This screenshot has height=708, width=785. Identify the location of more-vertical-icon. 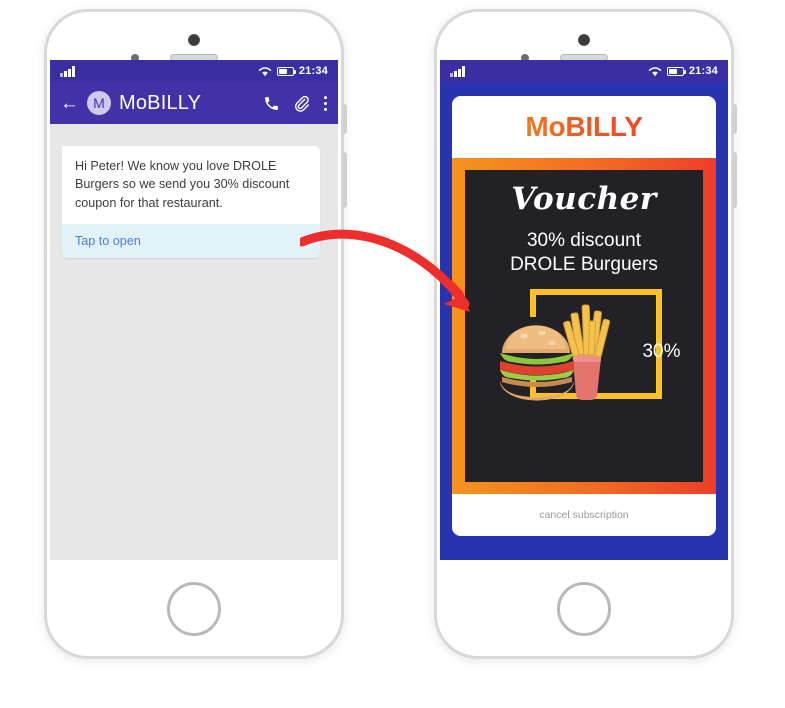
(325, 103).